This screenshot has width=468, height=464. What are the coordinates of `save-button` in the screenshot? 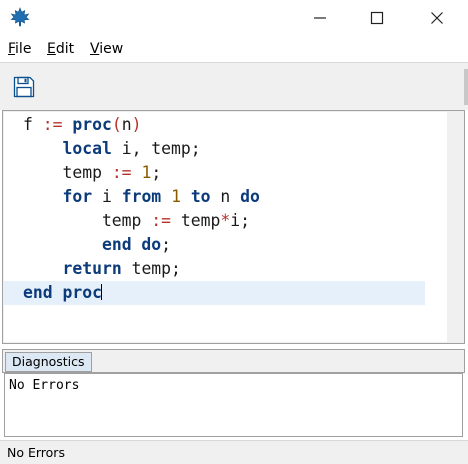 It's located at (24, 87).